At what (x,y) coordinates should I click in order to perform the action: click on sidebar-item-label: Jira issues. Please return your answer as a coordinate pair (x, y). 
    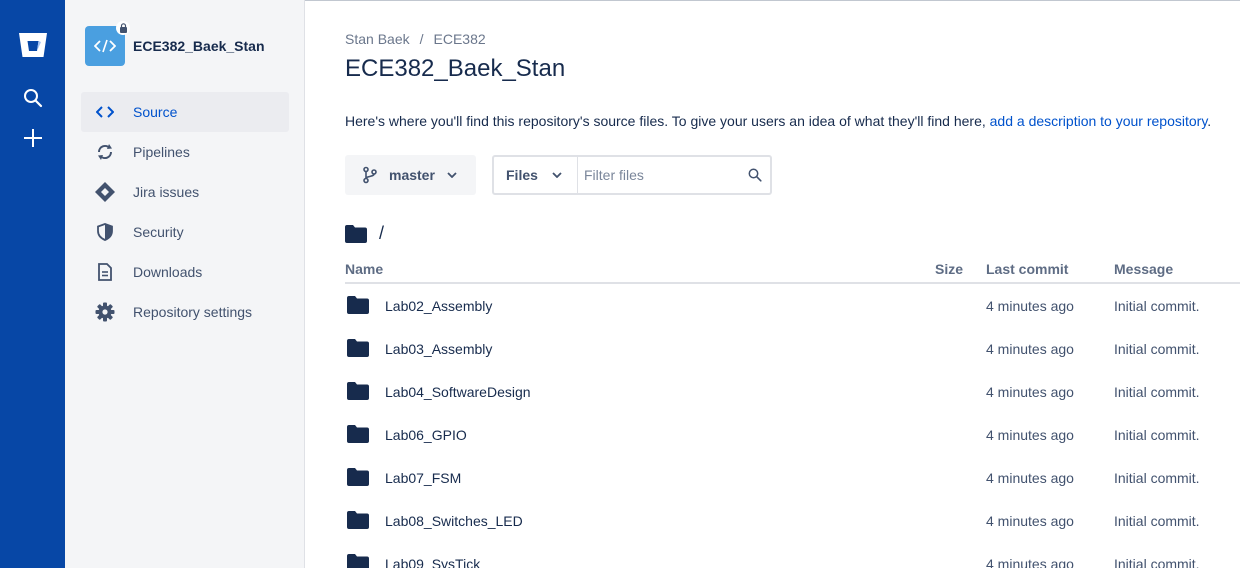
    Looking at the image, I should click on (166, 192).